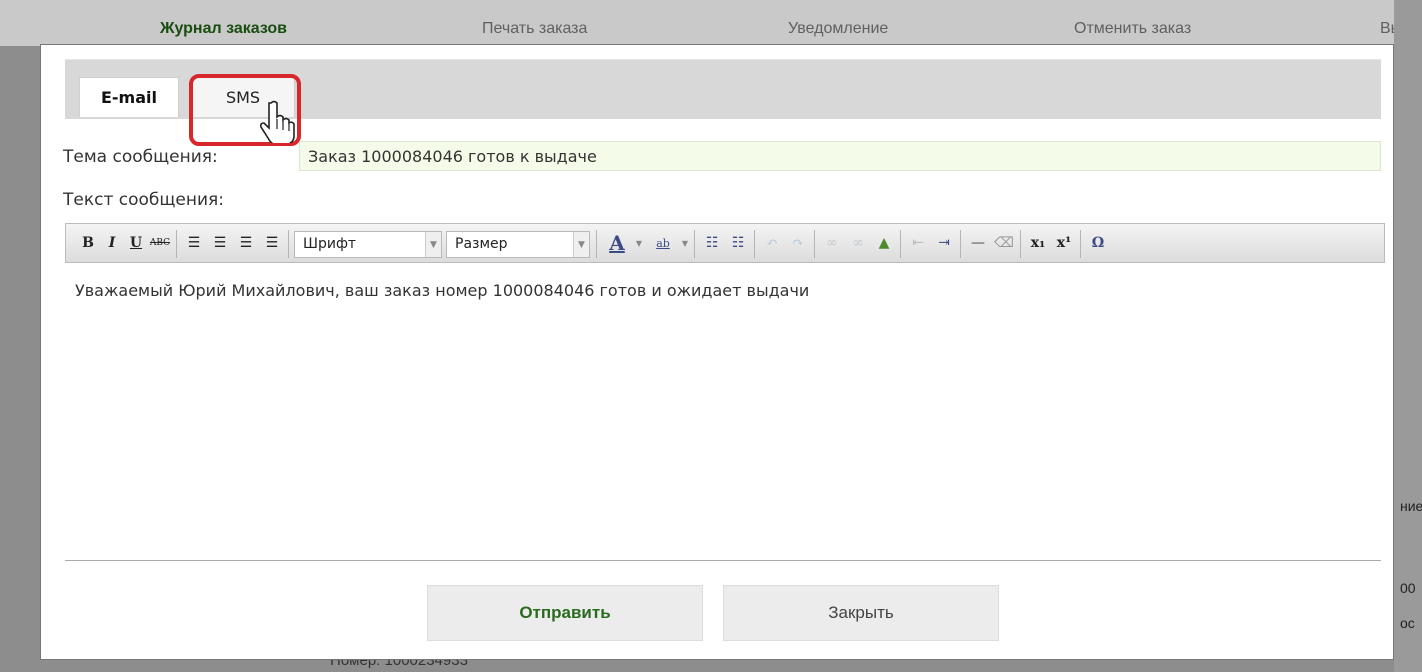 This screenshot has width=1422, height=672. What do you see at coordinates (772, 243) in the screenshot?
I see `undo-icon: ↶` at bounding box center [772, 243].